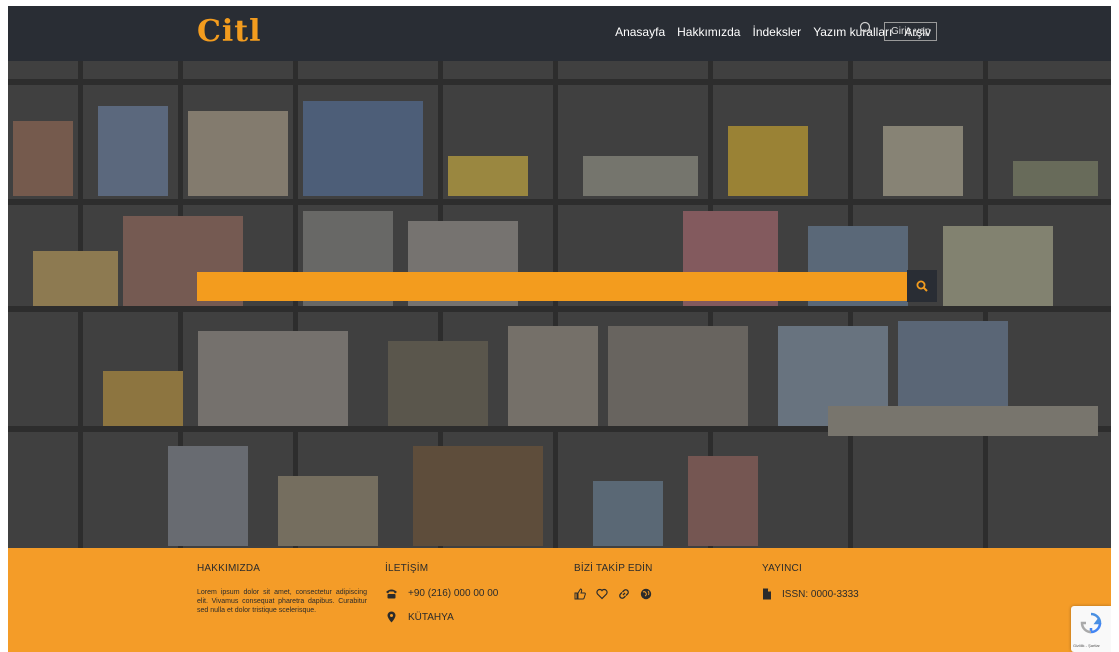  I want to click on search-button, so click(922, 286).